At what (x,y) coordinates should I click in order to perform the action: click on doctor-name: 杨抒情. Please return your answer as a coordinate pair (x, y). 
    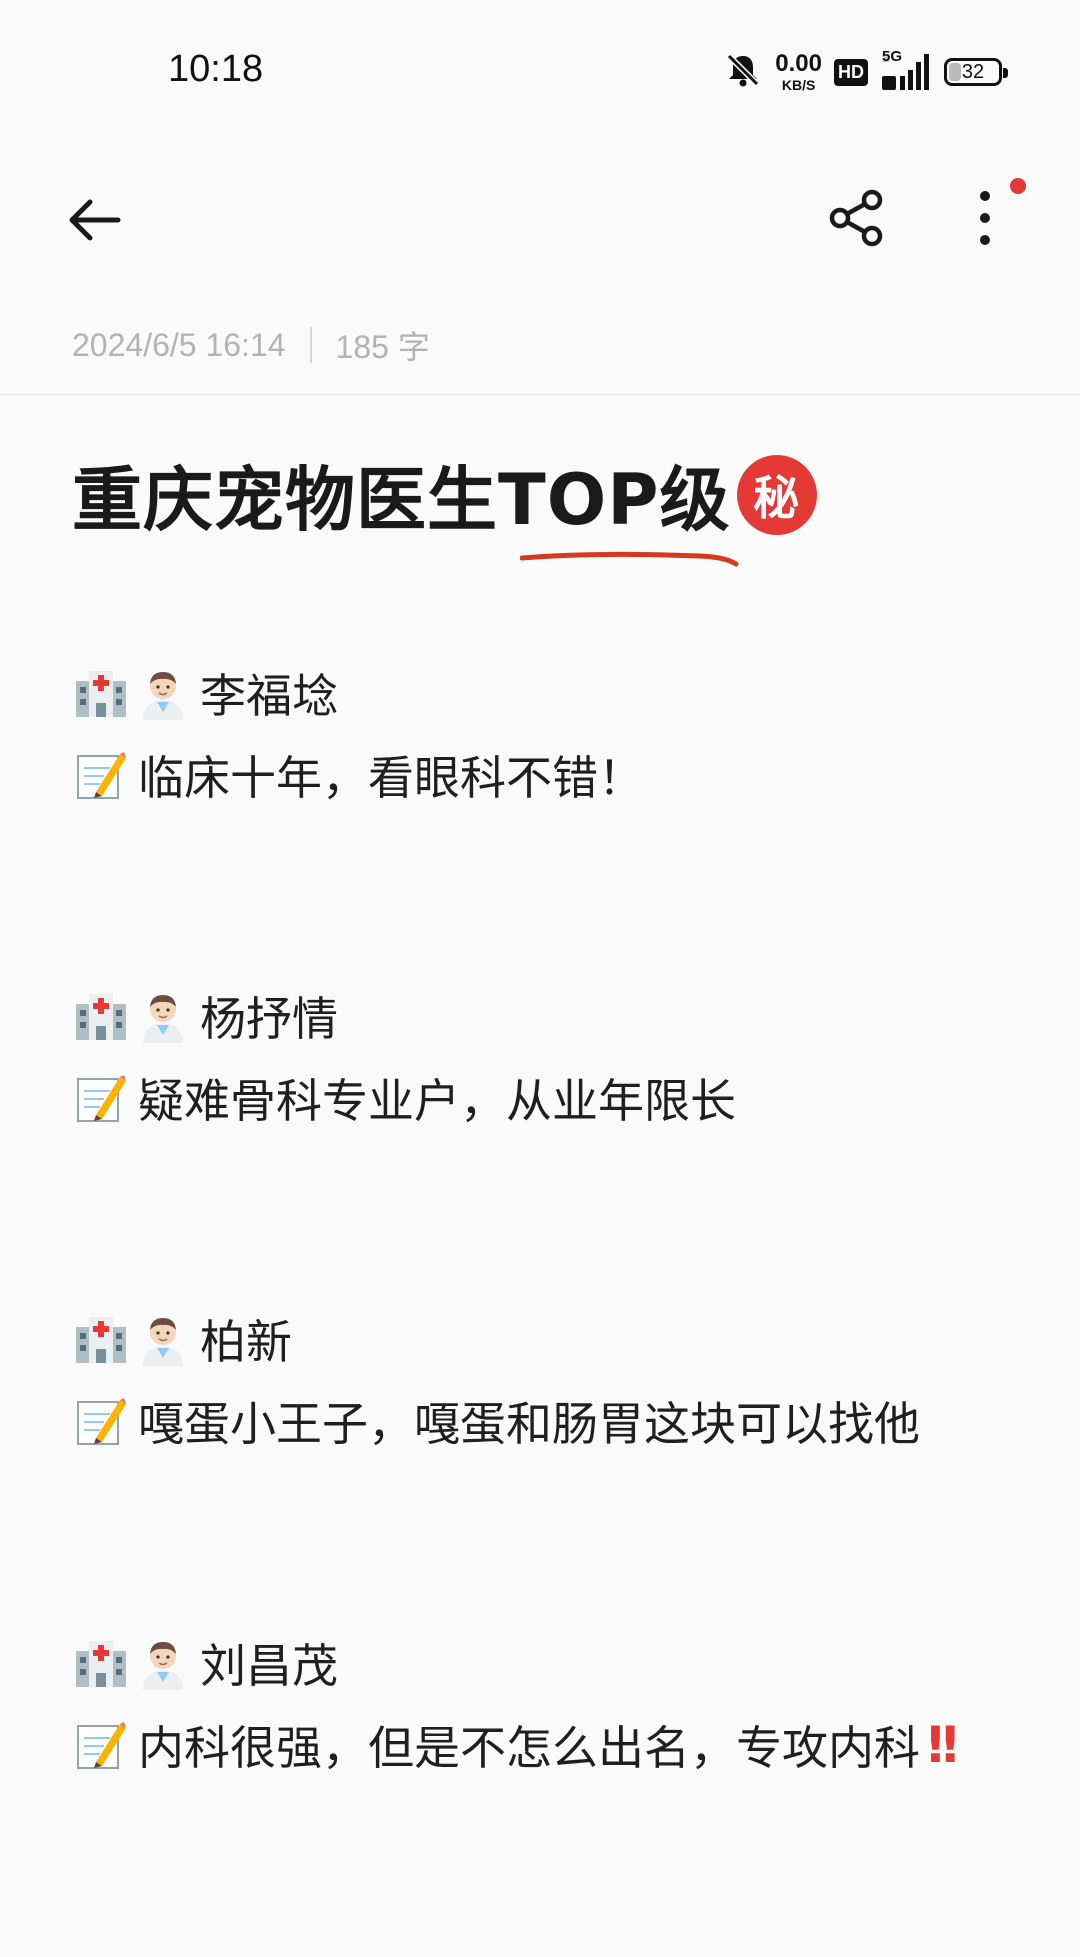
    Looking at the image, I should click on (269, 1019).